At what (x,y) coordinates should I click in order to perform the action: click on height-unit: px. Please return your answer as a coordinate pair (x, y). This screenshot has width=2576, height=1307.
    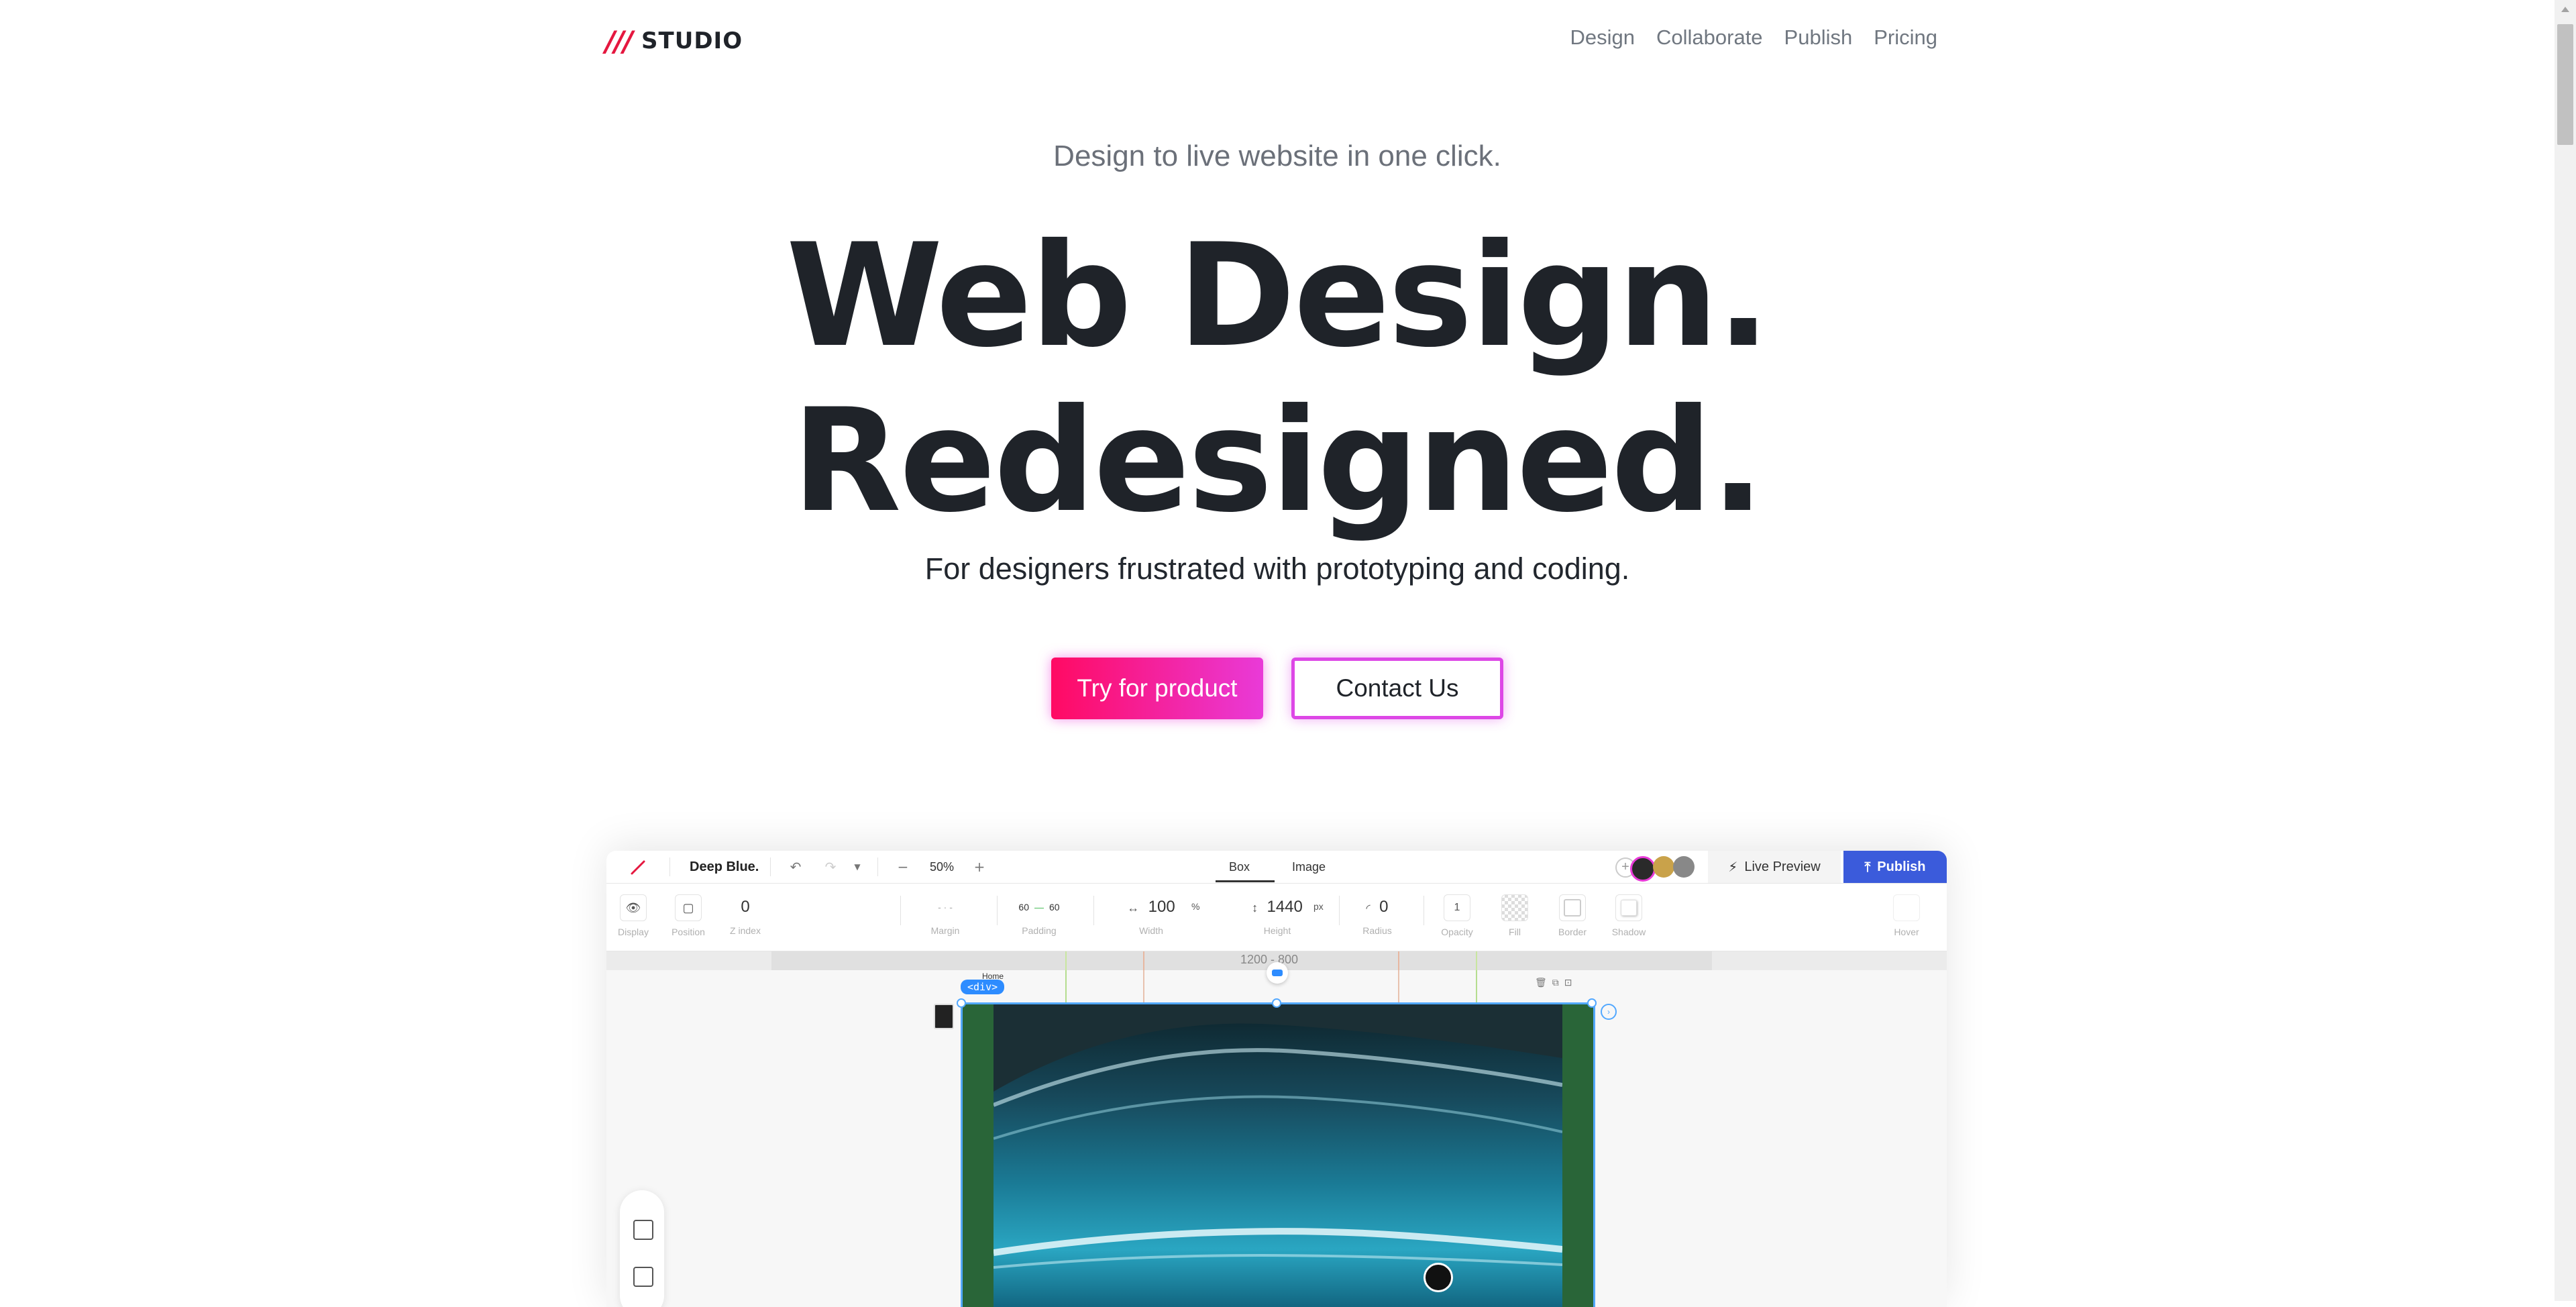
    Looking at the image, I should click on (1318, 906).